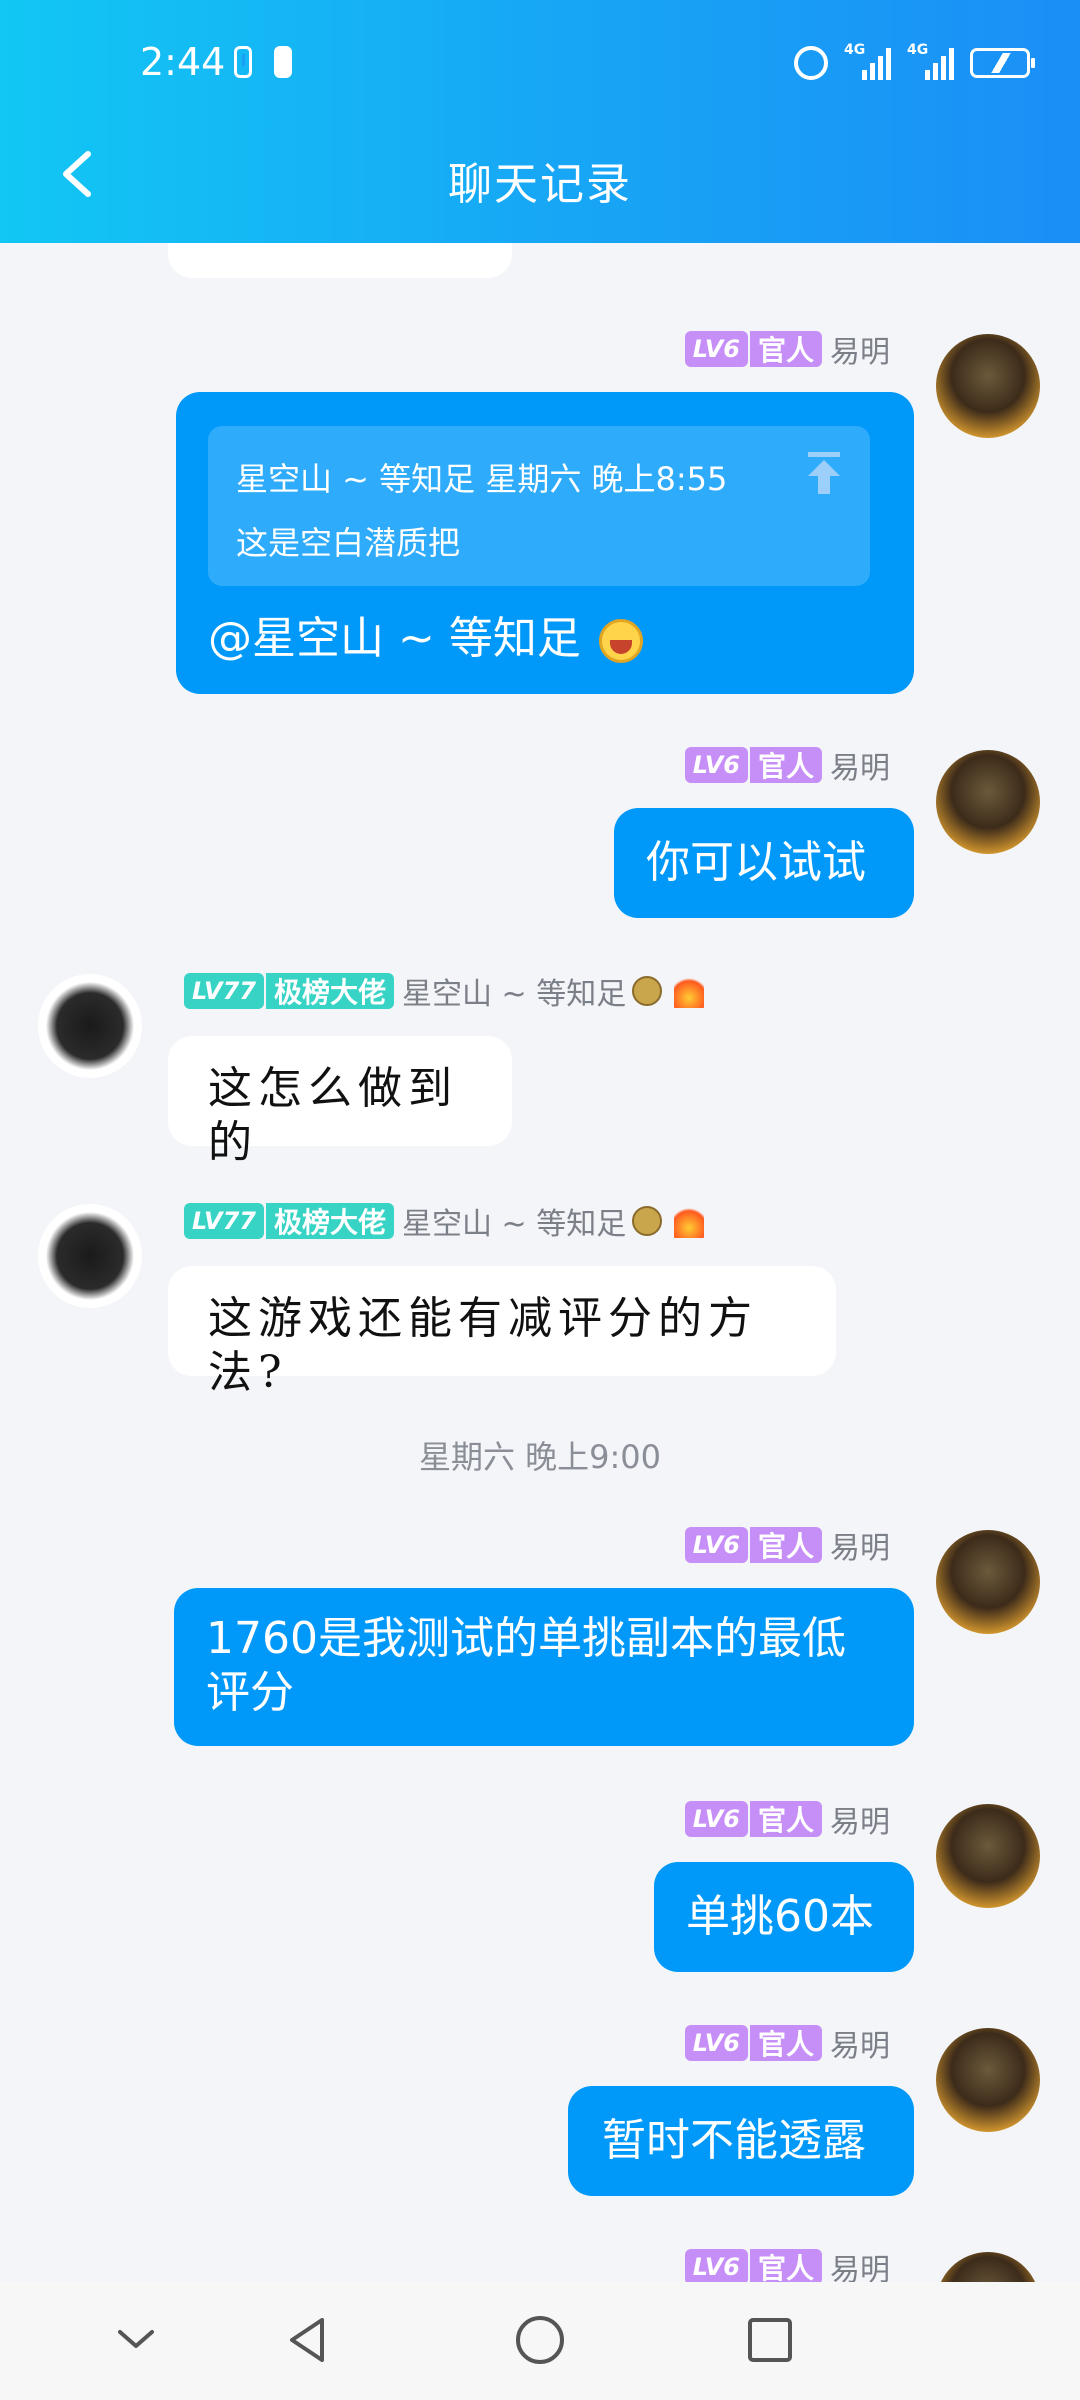 Image resolution: width=1080 pixels, height=2400 pixels. What do you see at coordinates (243, 62) in the screenshot?
I see `alert-icon` at bounding box center [243, 62].